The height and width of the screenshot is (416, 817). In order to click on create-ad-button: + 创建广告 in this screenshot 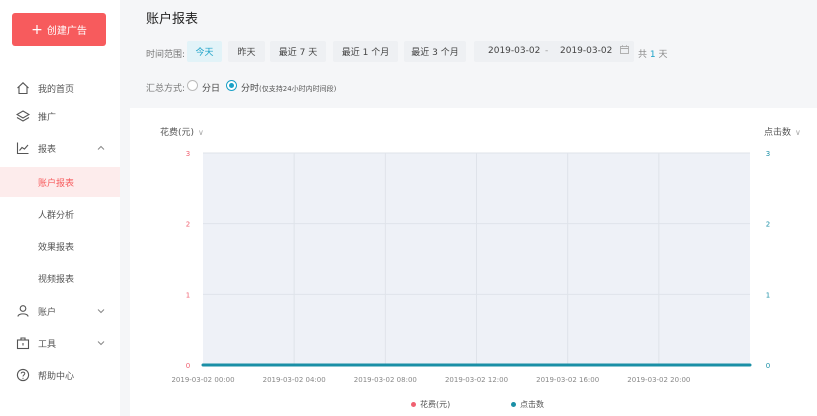, I will do `click(59, 29)`.